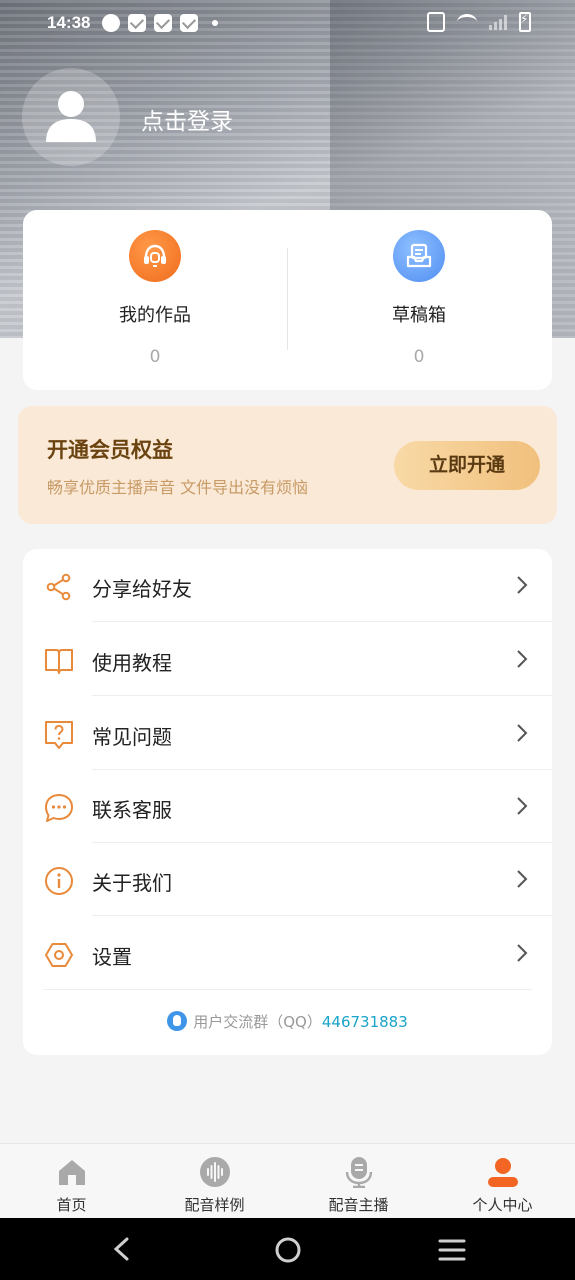 The height and width of the screenshot is (1280, 575). Describe the element at coordinates (525, 22) in the screenshot. I see `battery-charging-icon` at that location.